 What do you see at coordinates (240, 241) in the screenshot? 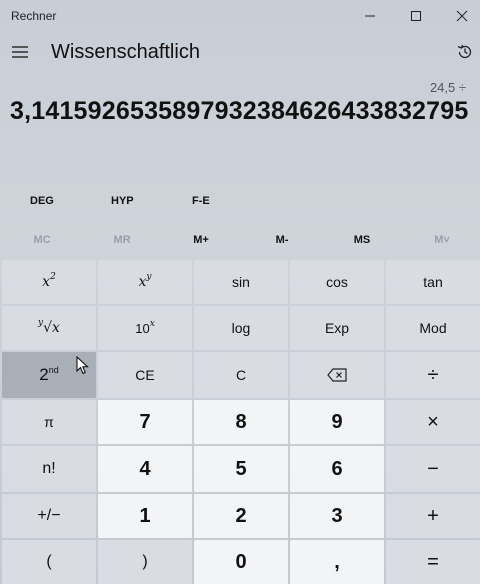
I see `memory-row: MC MR M+ M- MS M˅` at bounding box center [240, 241].